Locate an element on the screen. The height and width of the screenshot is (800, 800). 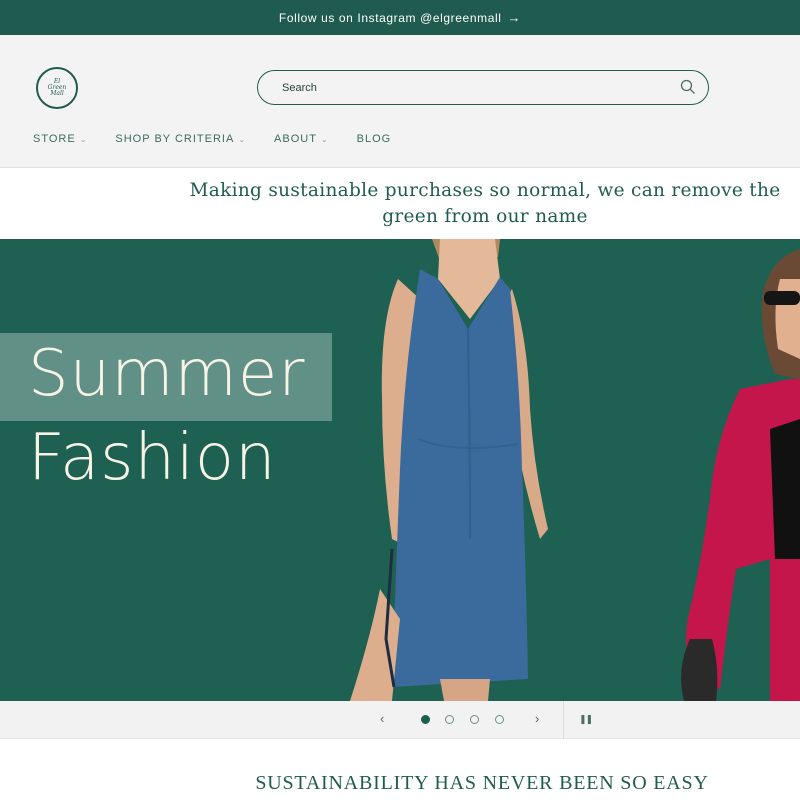
nav-item-shop-by-criteria: SHOP BY CRITERIA ⌄ is located at coordinates (180, 139).